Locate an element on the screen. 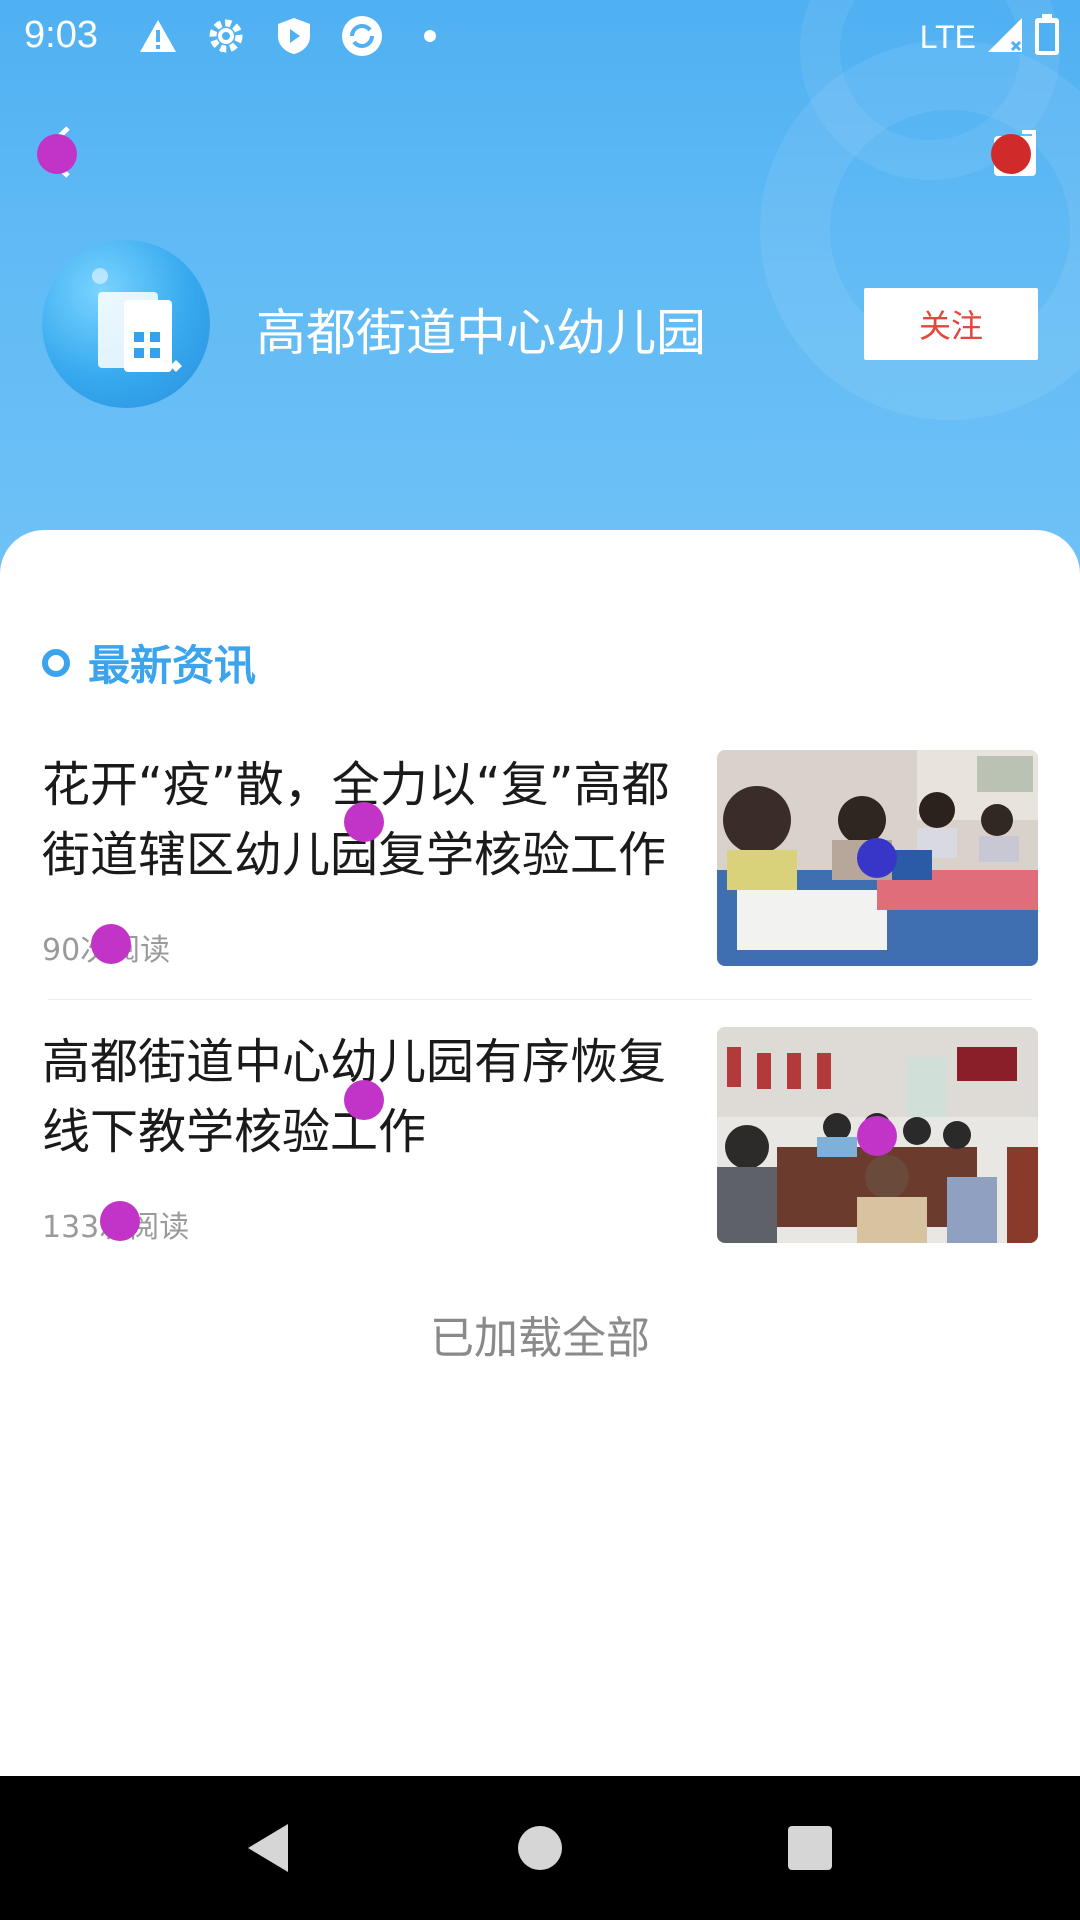  org-profile: 高都街道中心幼儿园 关注 is located at coordinates (540, 325).